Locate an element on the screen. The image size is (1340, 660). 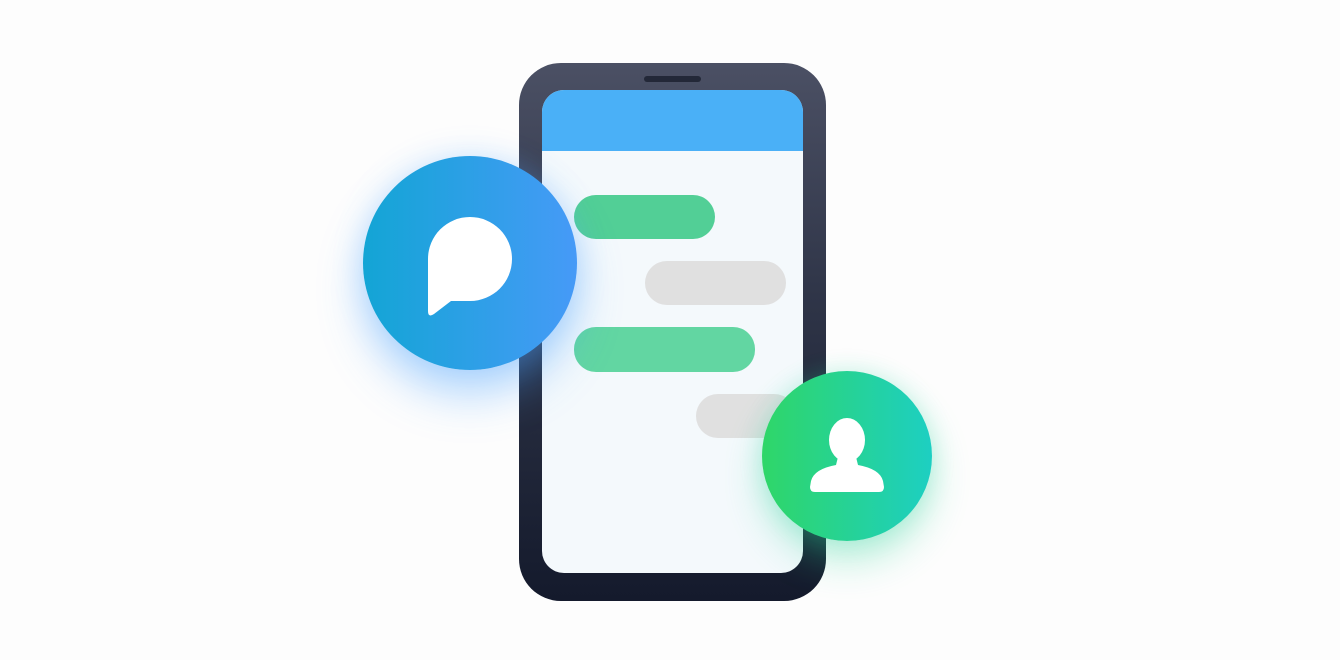
chat-header-bar is located at coordinates (672, 120).